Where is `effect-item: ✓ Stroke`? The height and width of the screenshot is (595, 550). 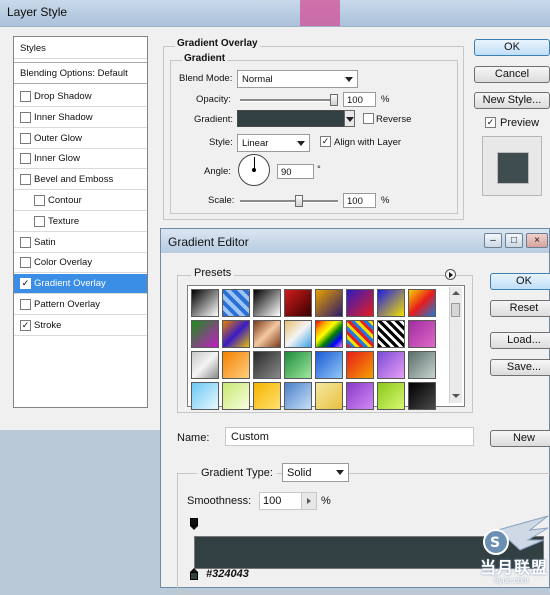
effect-item: ✓ Stroke is located at coordinates (80, 326).